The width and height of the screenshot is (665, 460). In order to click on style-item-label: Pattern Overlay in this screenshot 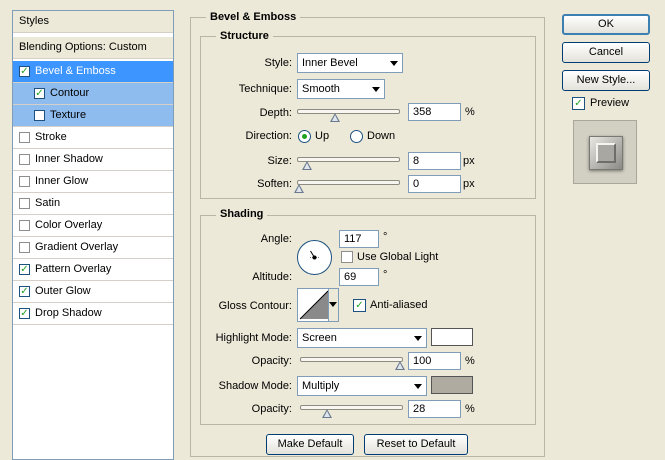, I will do `click(73, 269)`.